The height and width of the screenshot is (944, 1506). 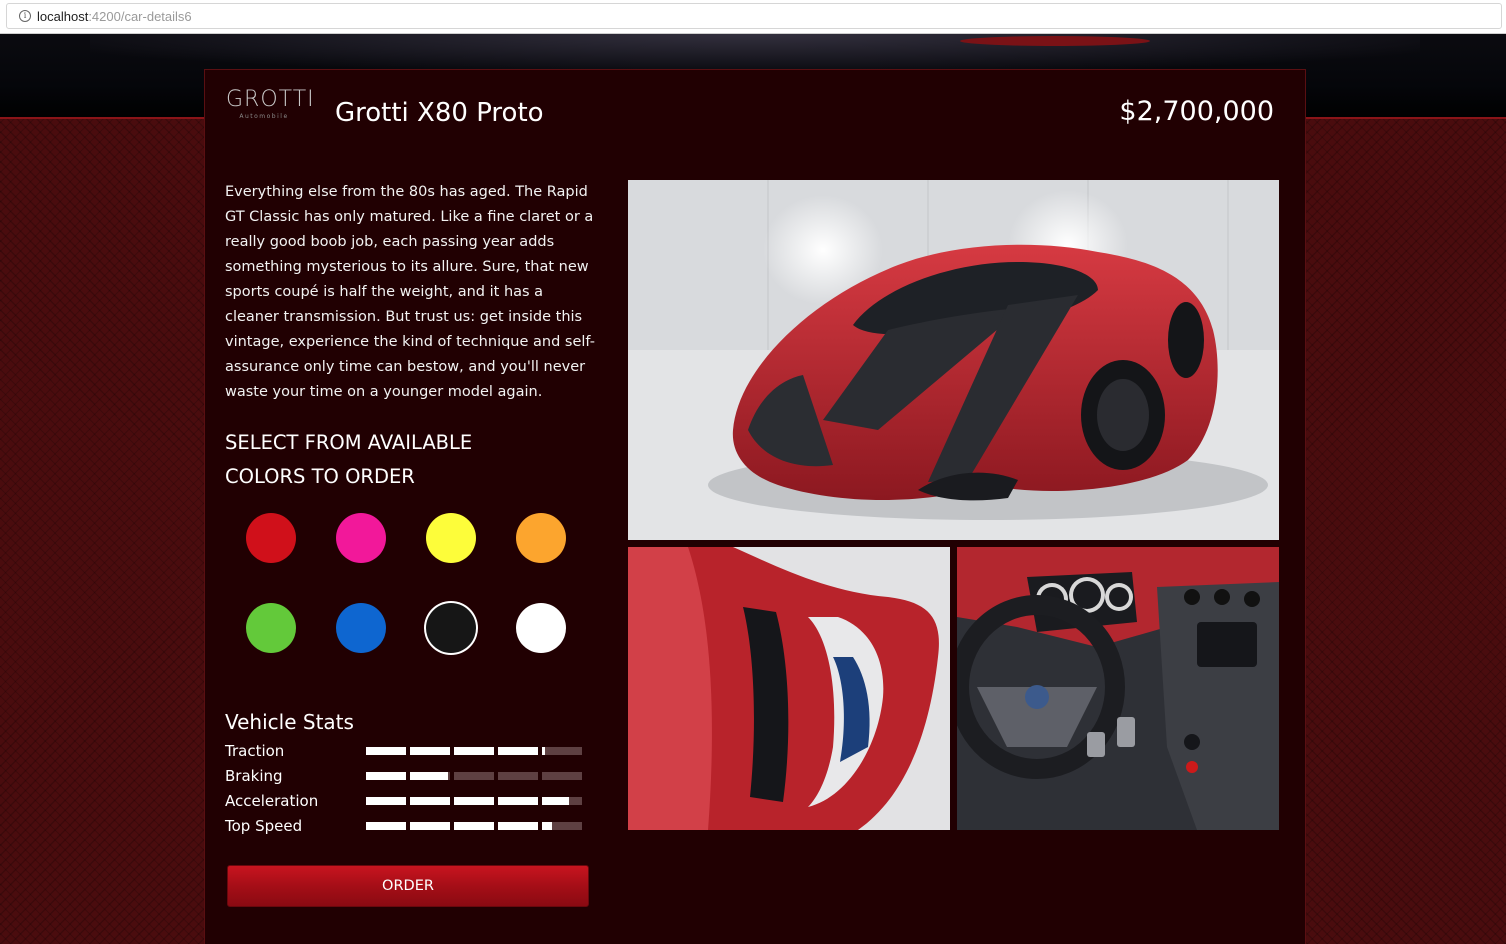 I want to click on url-field: i localhost:4200/car-details6, so click(x=754, y=16).